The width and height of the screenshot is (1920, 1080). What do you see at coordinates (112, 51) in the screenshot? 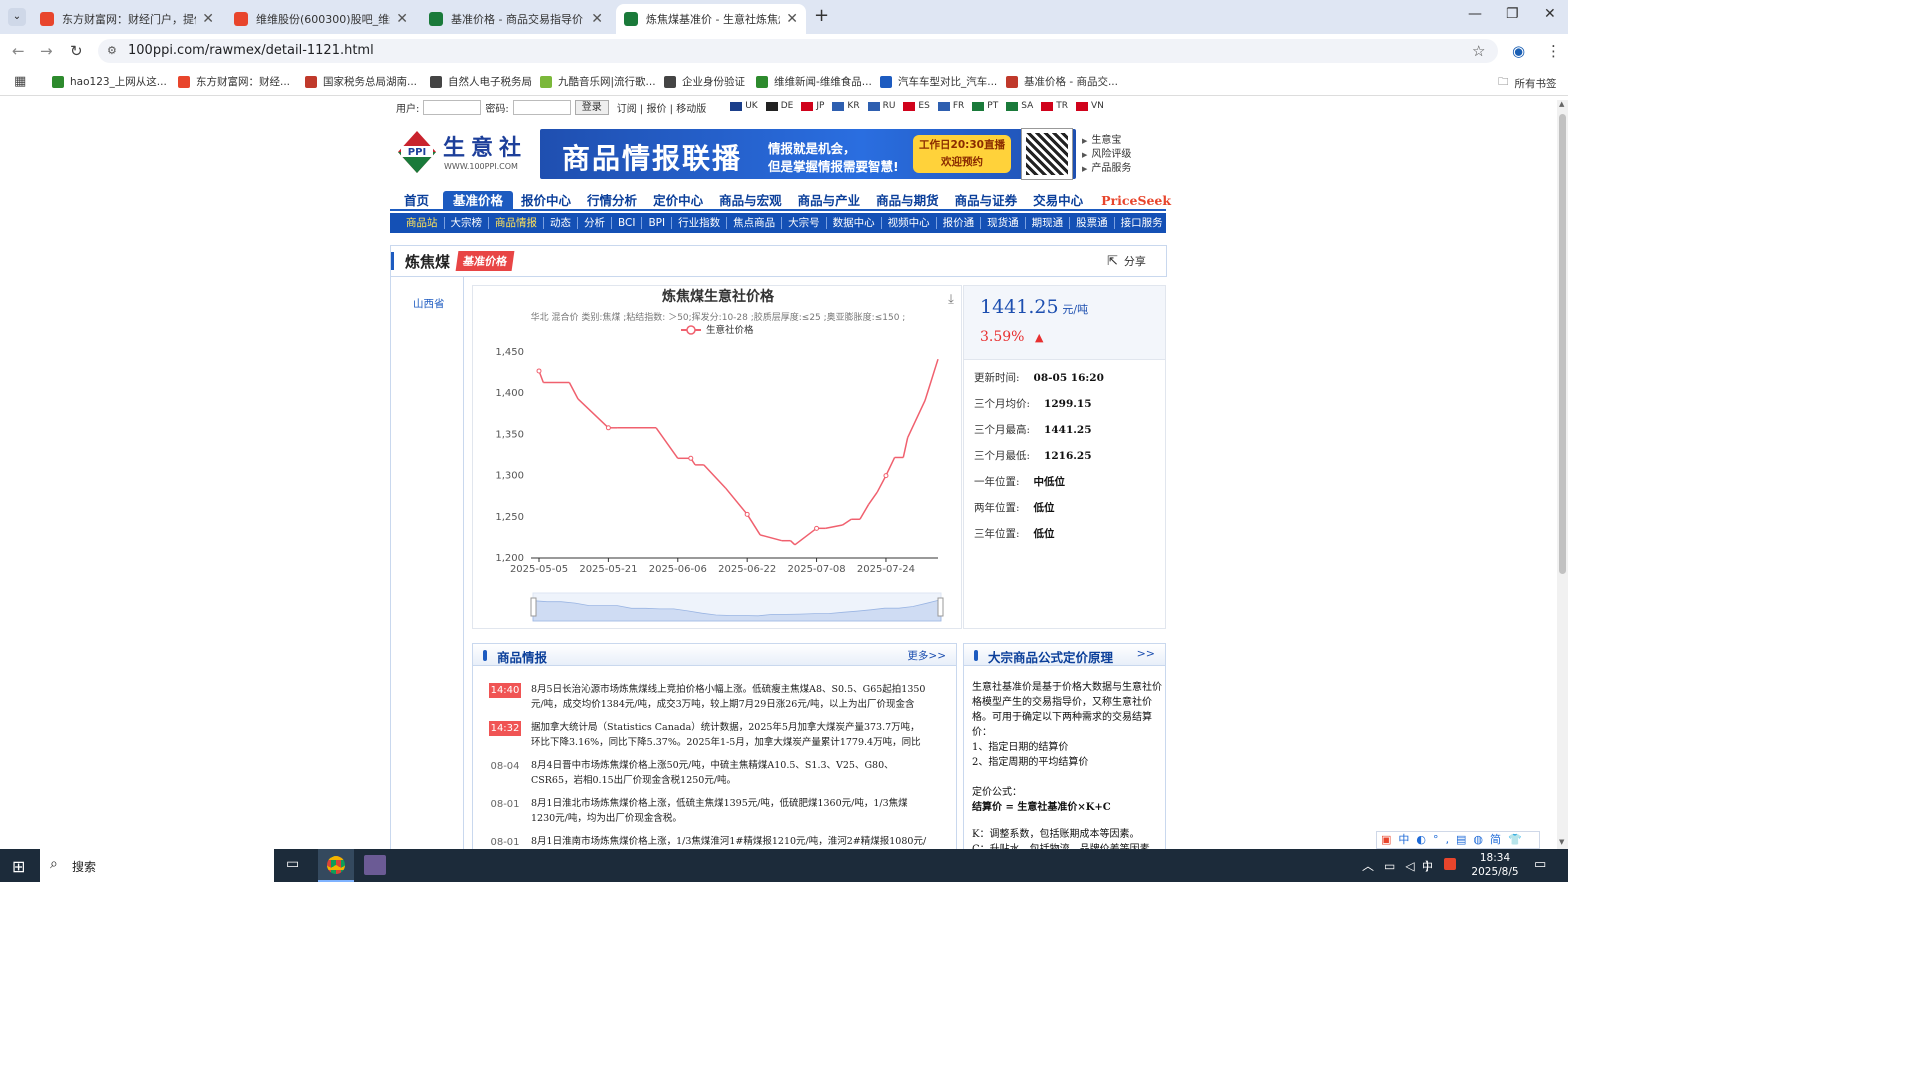
I see `site-info-icon: ⚙` at bounding box center [112, 51].